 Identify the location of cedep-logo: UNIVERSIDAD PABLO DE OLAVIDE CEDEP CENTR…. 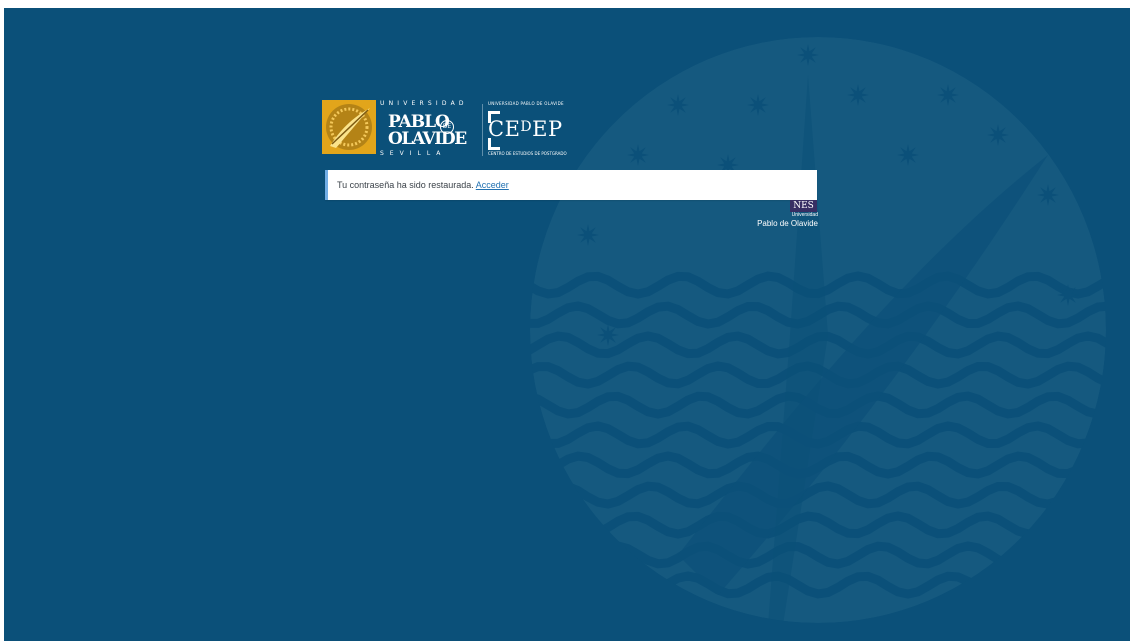
(536, 129).